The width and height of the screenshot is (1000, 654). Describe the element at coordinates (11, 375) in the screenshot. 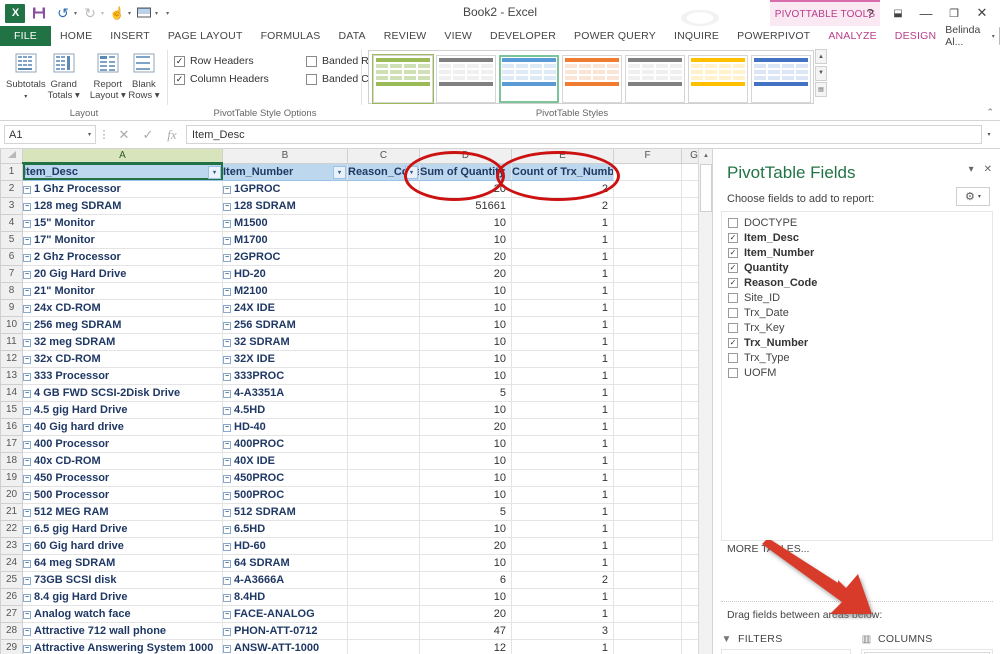

I see `row-header: 13` at that location.